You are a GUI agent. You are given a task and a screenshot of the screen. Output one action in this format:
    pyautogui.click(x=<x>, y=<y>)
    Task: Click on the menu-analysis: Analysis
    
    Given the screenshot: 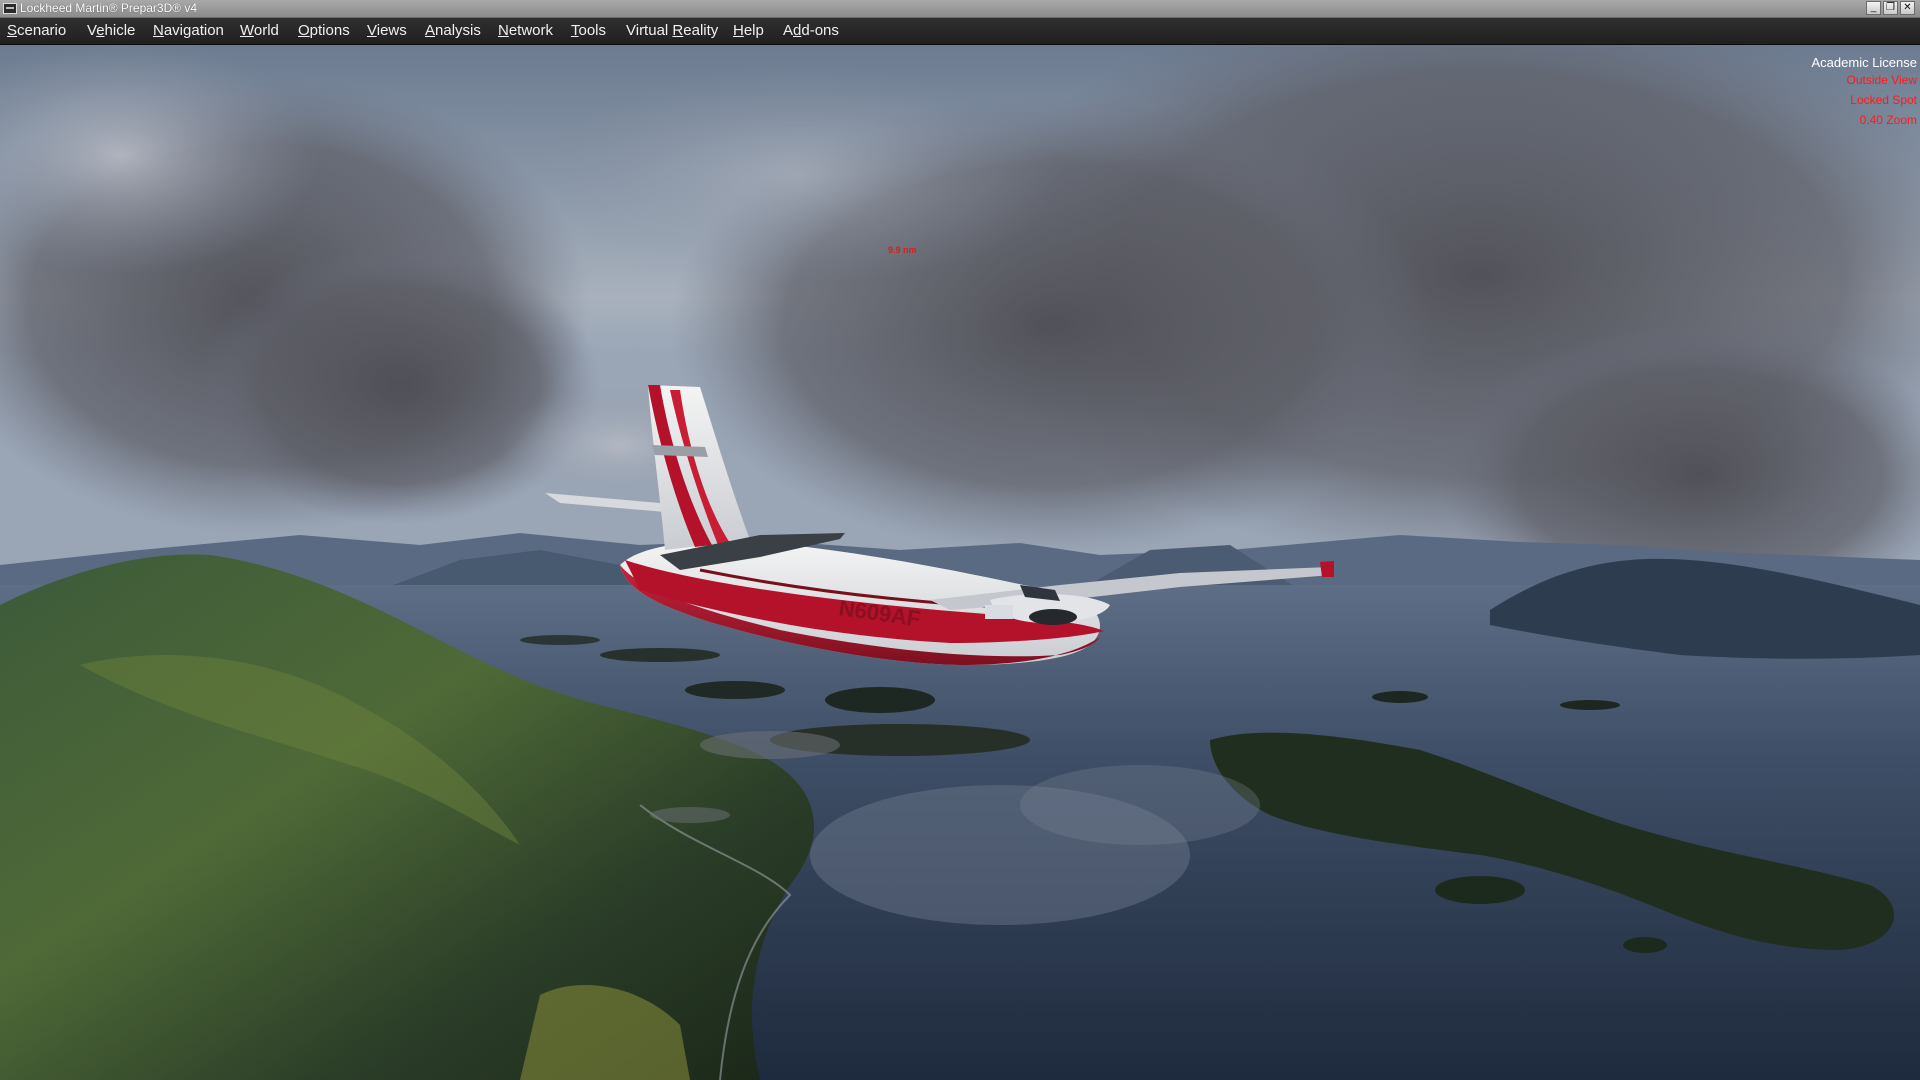 What is the action you would take?
    pyautogui.click(x=453, y=31)
    